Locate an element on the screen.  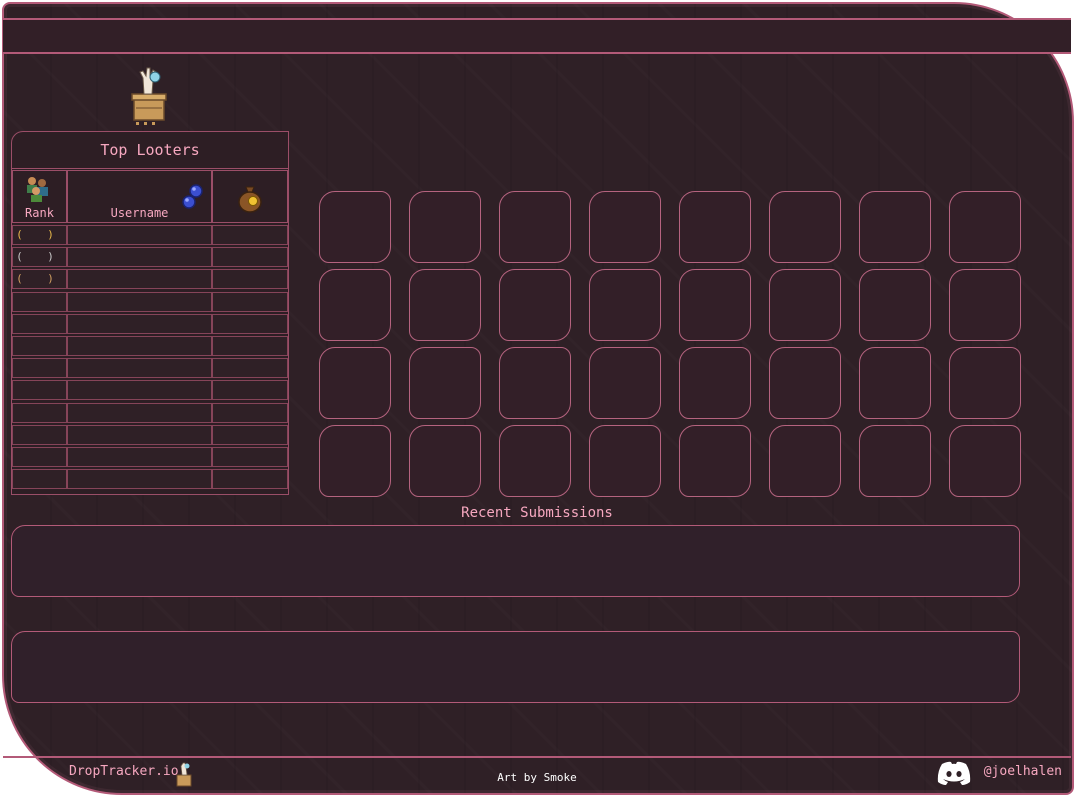
top-looters-table: Top Looters Rank Username ( ) ( ) ( ) is located at coordinates (150, 313).